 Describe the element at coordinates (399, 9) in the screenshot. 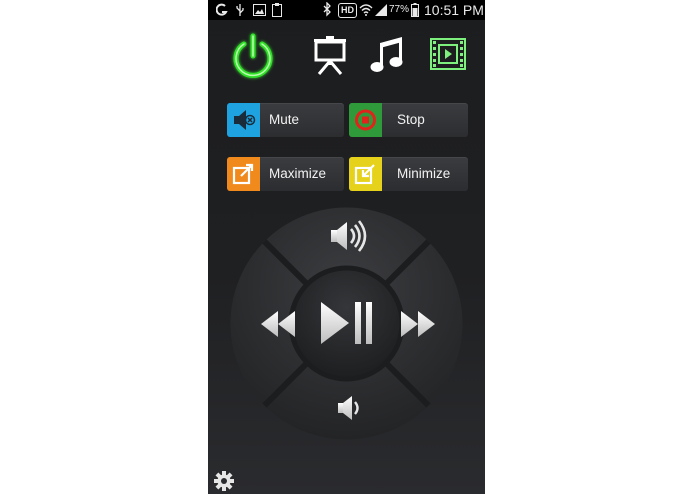

I see `battery-percent: 77%` at that location.